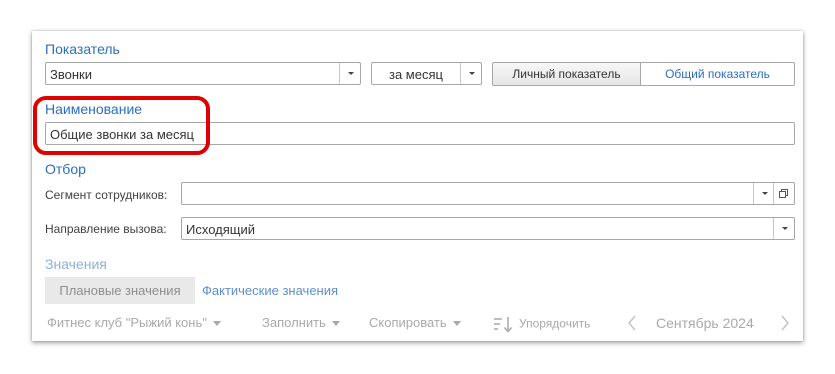  I want to click on fill-label: Заполнить, so click(294, 322).